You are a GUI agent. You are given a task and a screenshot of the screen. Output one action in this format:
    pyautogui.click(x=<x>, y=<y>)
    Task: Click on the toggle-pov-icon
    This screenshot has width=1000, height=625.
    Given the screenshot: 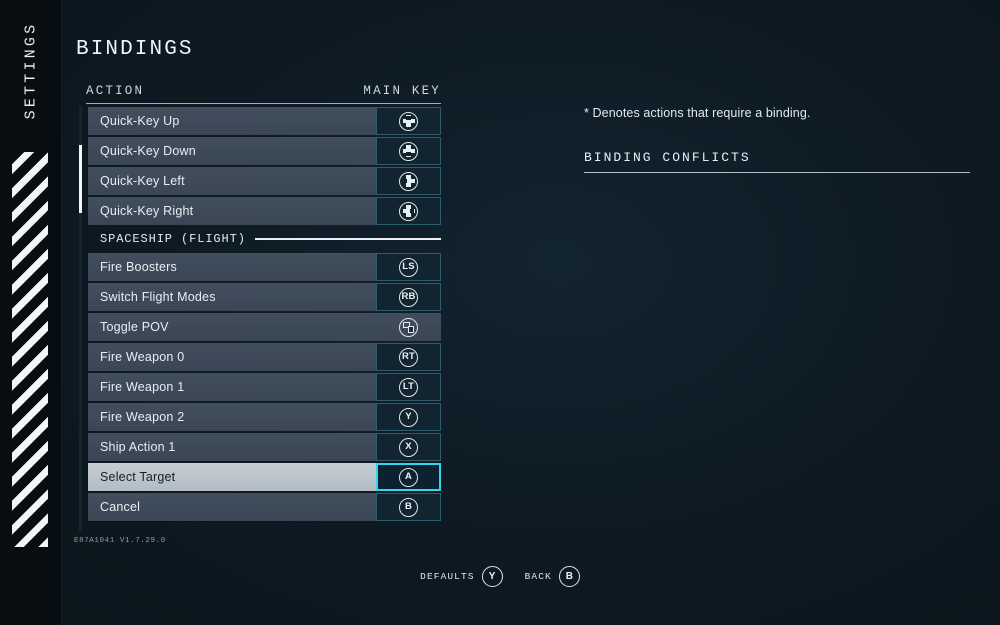 What is the action you would take?
    pyautogui.click(x=408, y=327)
    